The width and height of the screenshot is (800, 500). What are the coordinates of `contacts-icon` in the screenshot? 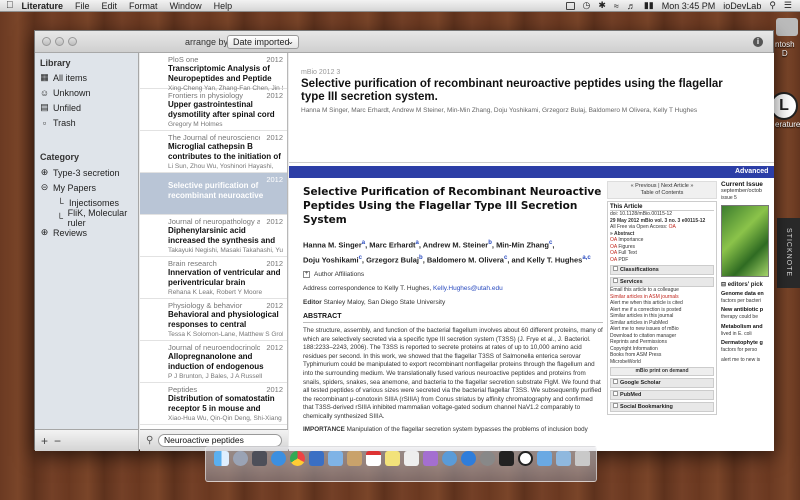 It's located at (354, 458).